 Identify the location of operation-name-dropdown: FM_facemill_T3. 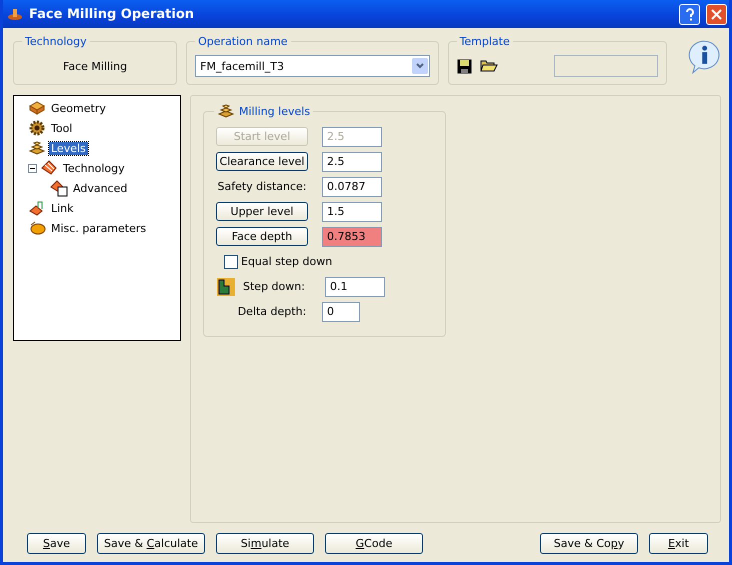
(312, 66).